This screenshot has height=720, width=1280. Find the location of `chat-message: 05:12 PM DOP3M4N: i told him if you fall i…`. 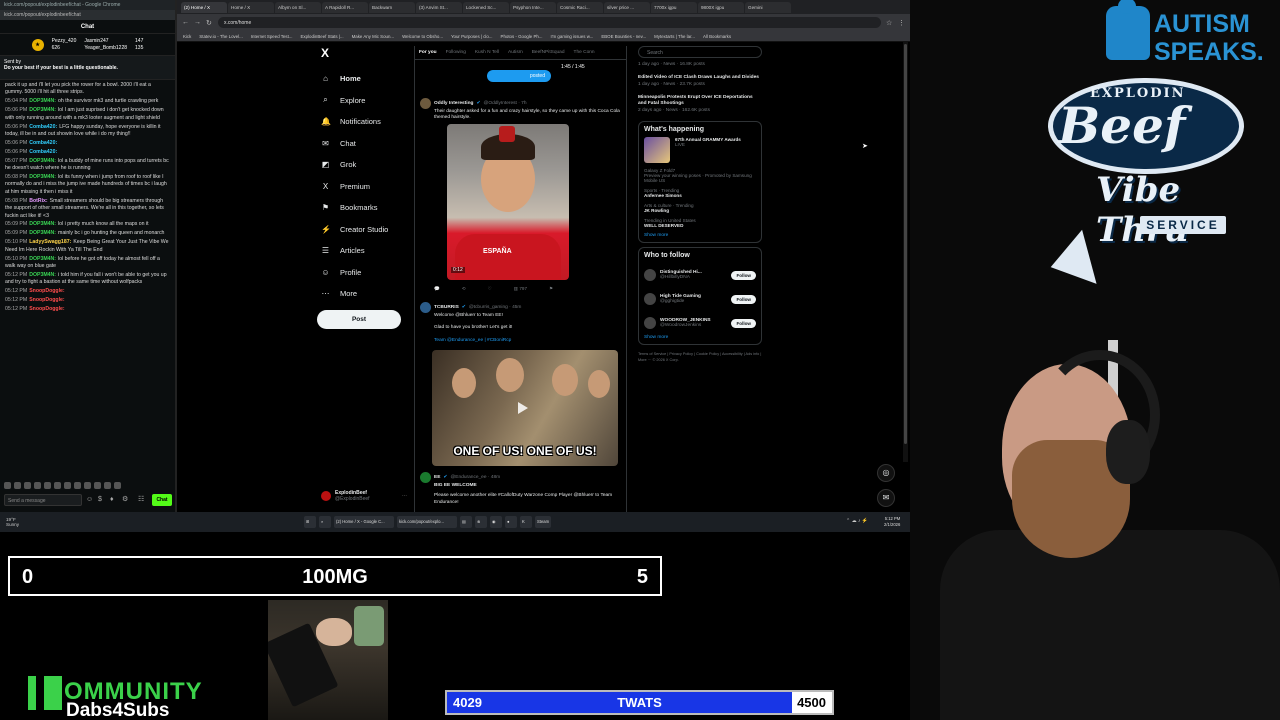

chat-message: 05:12 PM DOP3M4N: i told him if you fall i… is located at coordinates (87, 279).